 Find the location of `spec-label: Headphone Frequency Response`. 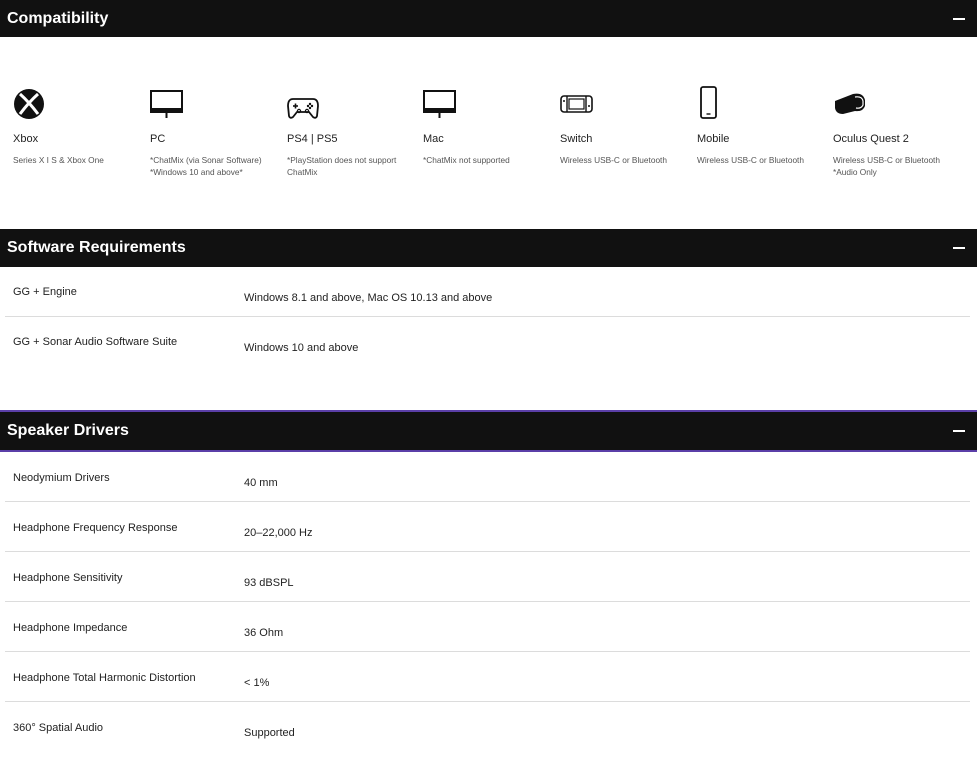

spec-label: Headphone Frequency Response is located at coordinates (95, 528).